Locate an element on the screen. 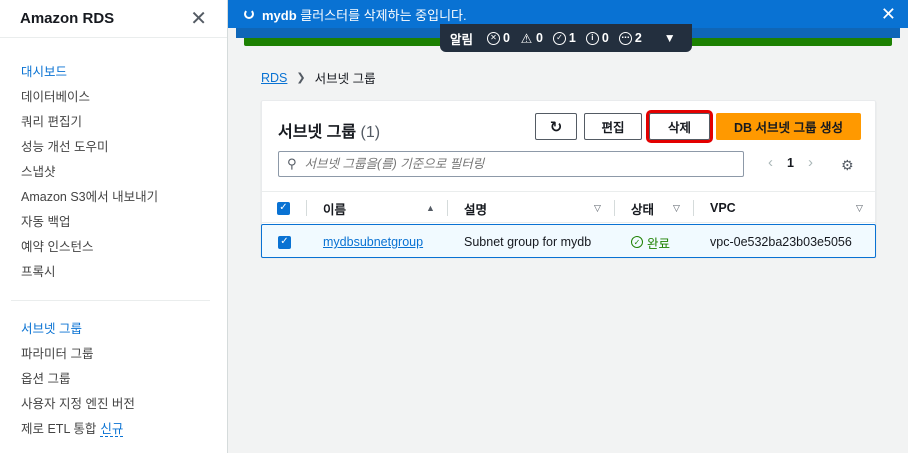  sidebar-item-option-groups: 옵션 그룹 is located at coordinates (124, 379).